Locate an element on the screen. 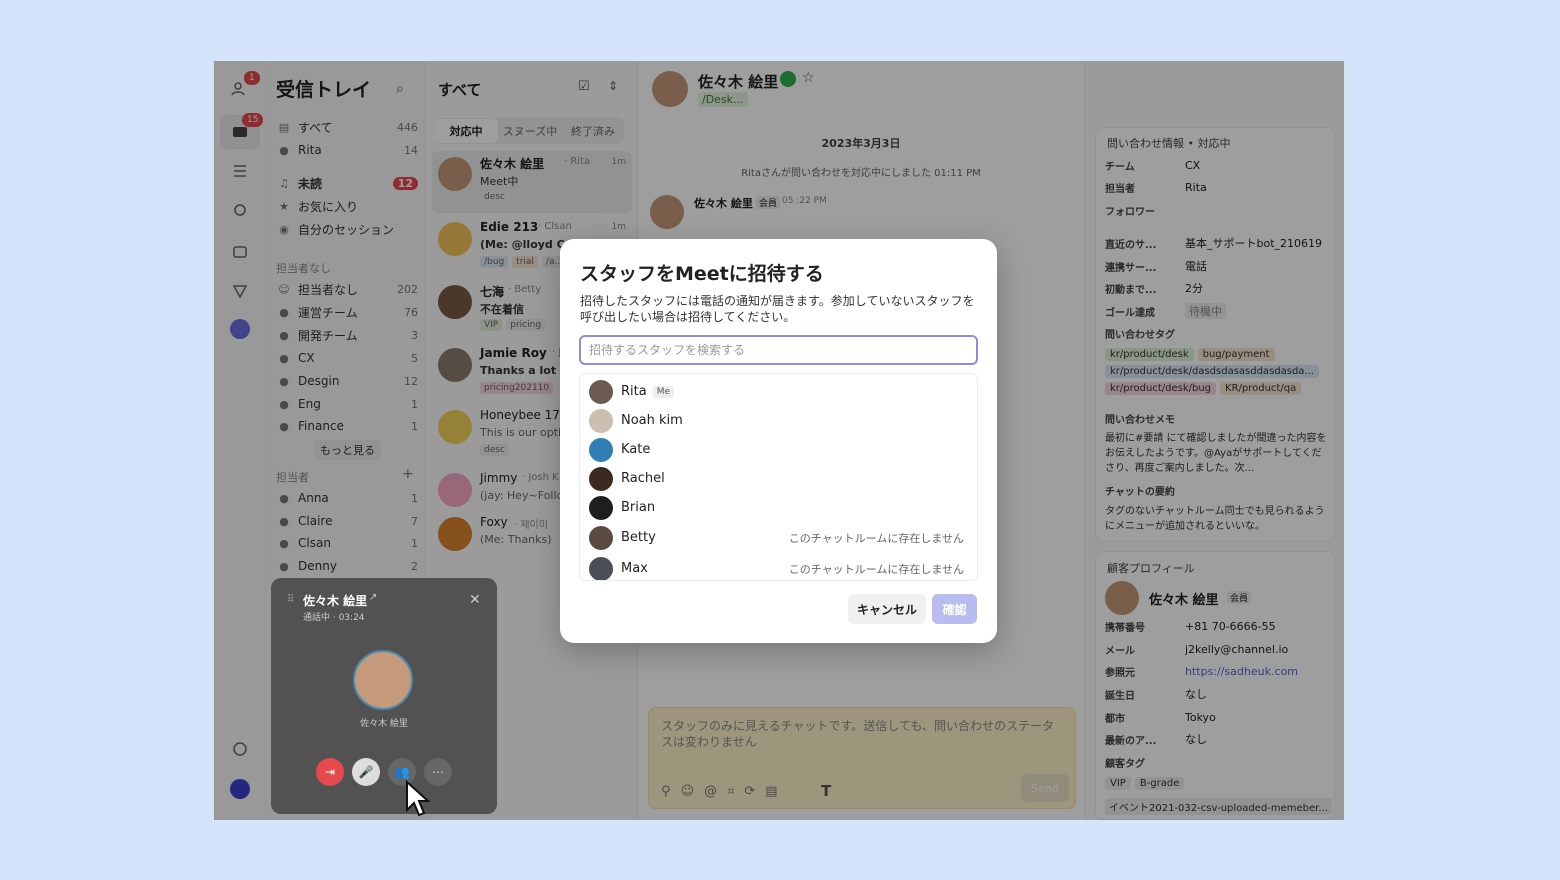 Image resolution: width=1560 pixels, height=880 pixels. staff-row-rachel: Rachel is located at coordinates (778, 478).